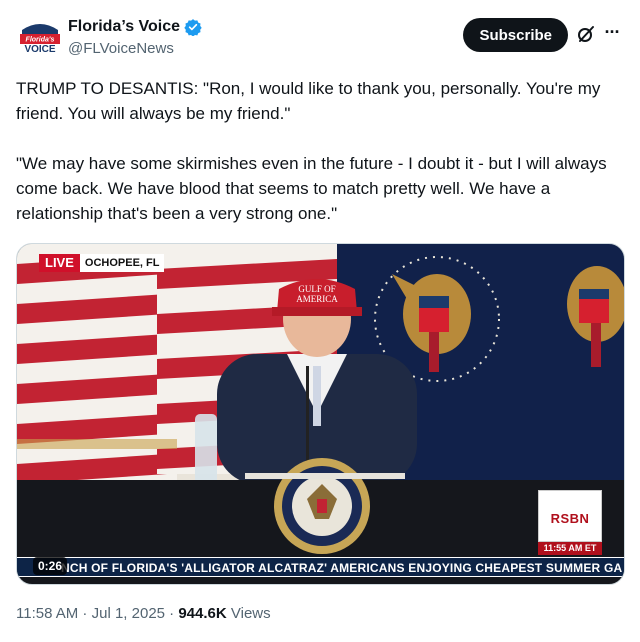  What do you see at coordinates (59, 263) in the screenshot?
I see `live-label: LIVE` at bounding box center [59, 263].